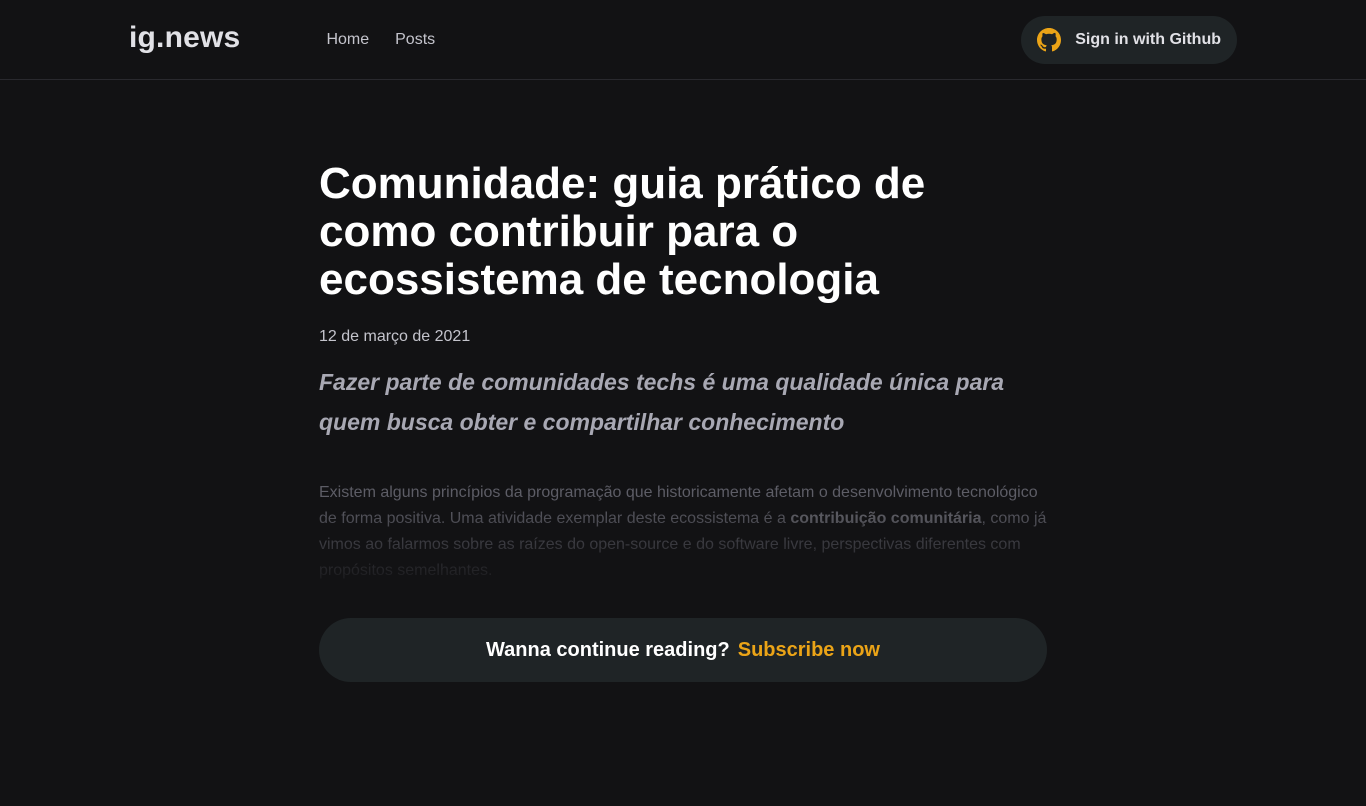  Describe the element at coordinates (415, 40) in the screenshot. I see `nav-posts-link: Posts` at that location.